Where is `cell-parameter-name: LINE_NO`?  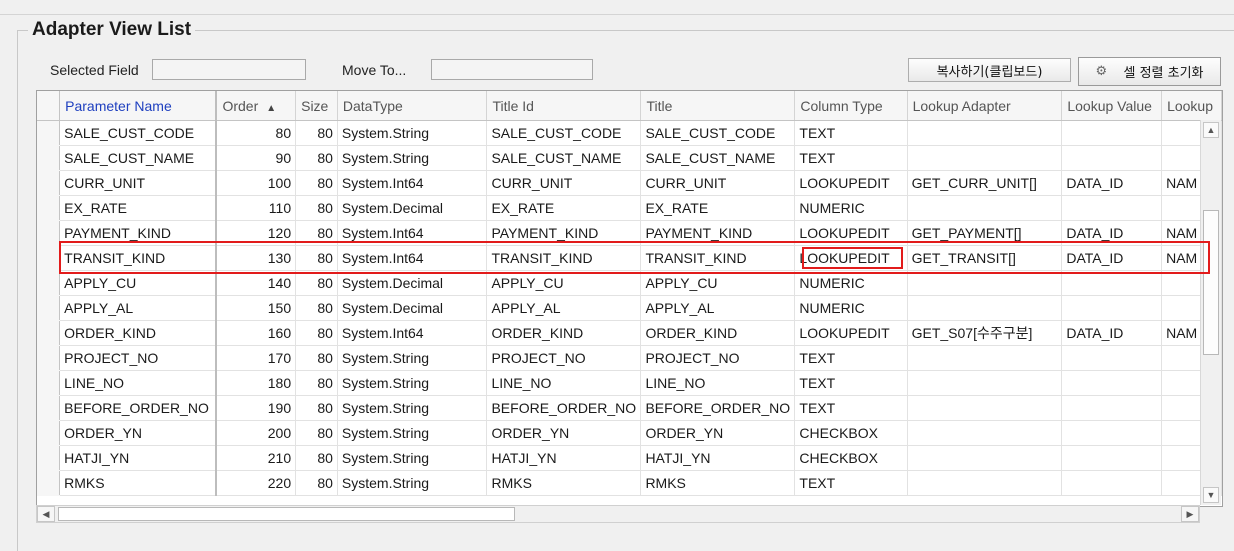
cell-parameter-name: LINE_NO is located at coordinates (138, 383).